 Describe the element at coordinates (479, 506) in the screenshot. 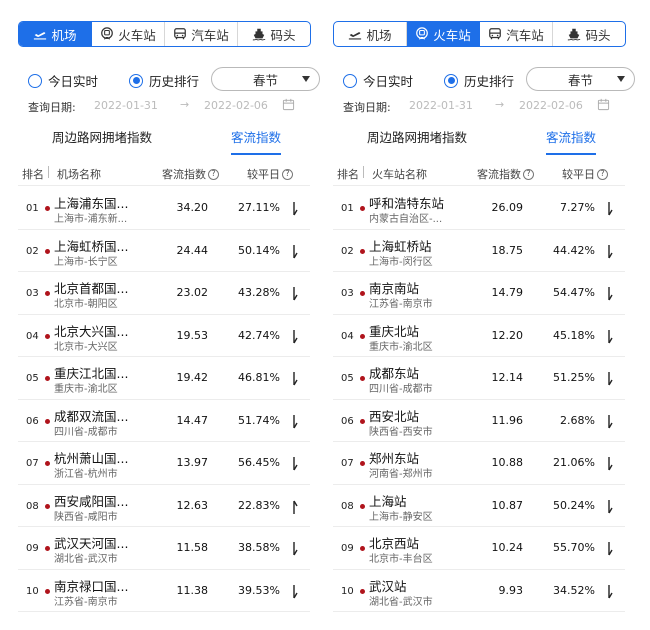

I see `table-row: 08 上海站 上海市-静安区 10.87 50.24%` at that location.